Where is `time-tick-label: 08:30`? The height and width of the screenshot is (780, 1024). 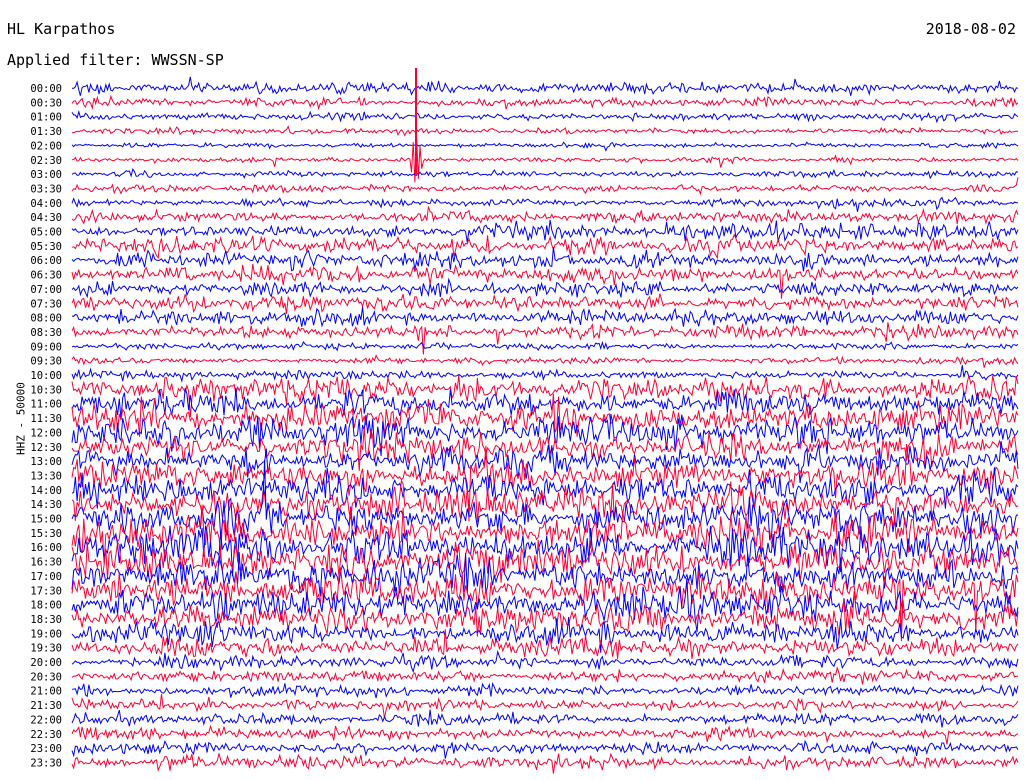 time-tick-label: 08:30 is located at coordinates (46, 333).